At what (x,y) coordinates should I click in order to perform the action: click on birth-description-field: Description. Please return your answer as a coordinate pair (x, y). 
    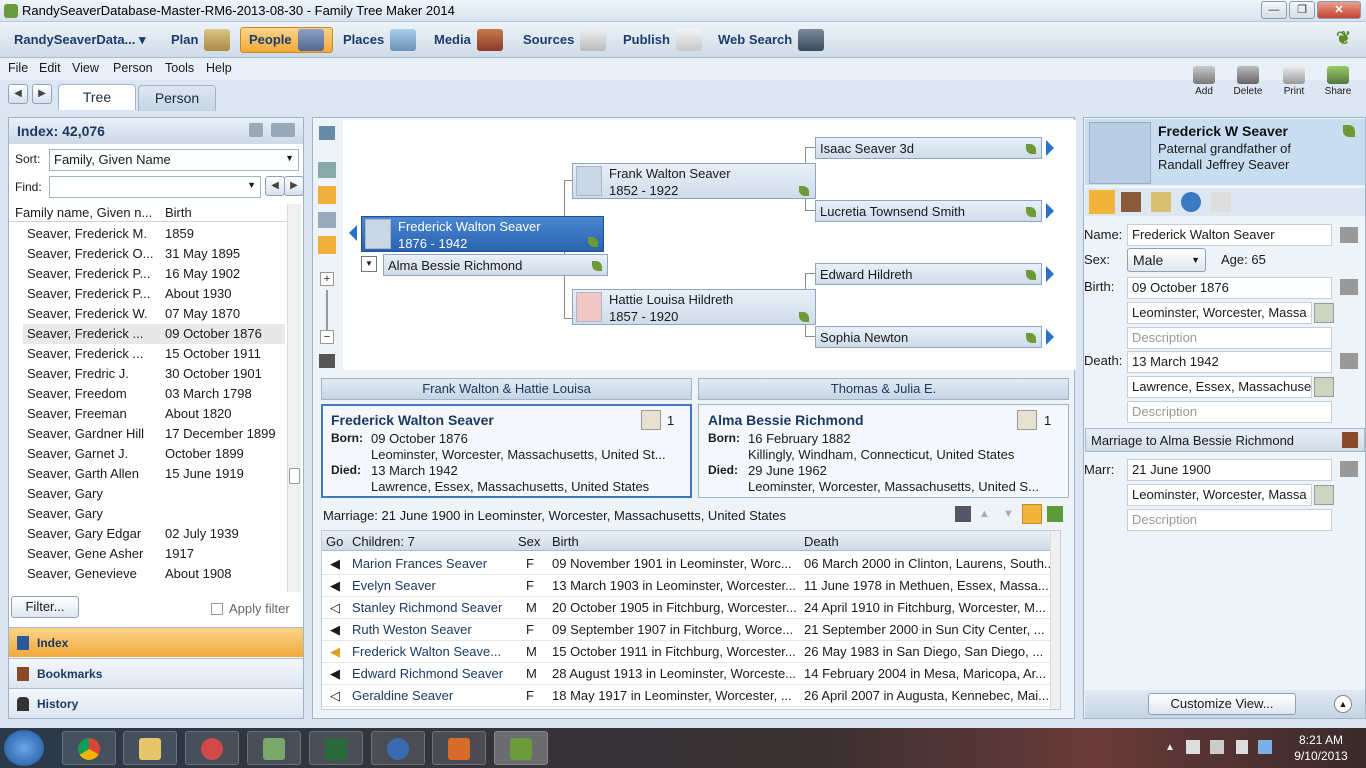
    Looking at the image, I should click on (1229, 338).